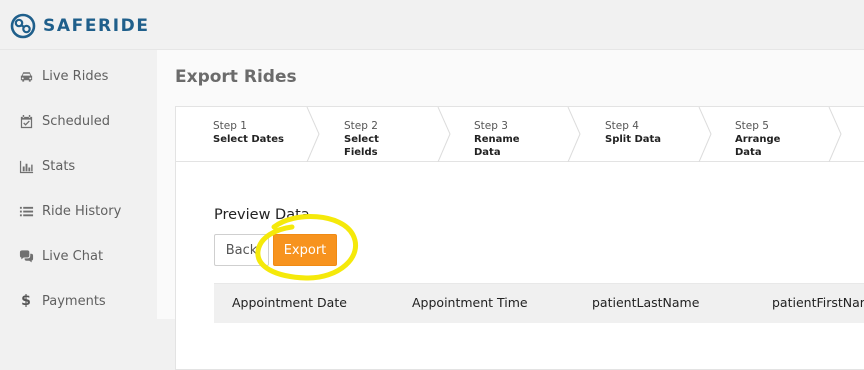 This screenshot has height=370, width=864. I want to click on sidebar-item-label: Payments, so click(74, 301).